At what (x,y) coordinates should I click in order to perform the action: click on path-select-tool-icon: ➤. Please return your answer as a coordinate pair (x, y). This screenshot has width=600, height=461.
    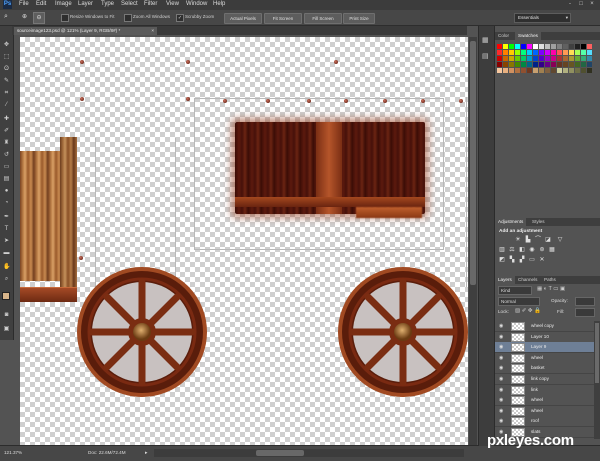
    Looking at the image, I should click on (6, 241).